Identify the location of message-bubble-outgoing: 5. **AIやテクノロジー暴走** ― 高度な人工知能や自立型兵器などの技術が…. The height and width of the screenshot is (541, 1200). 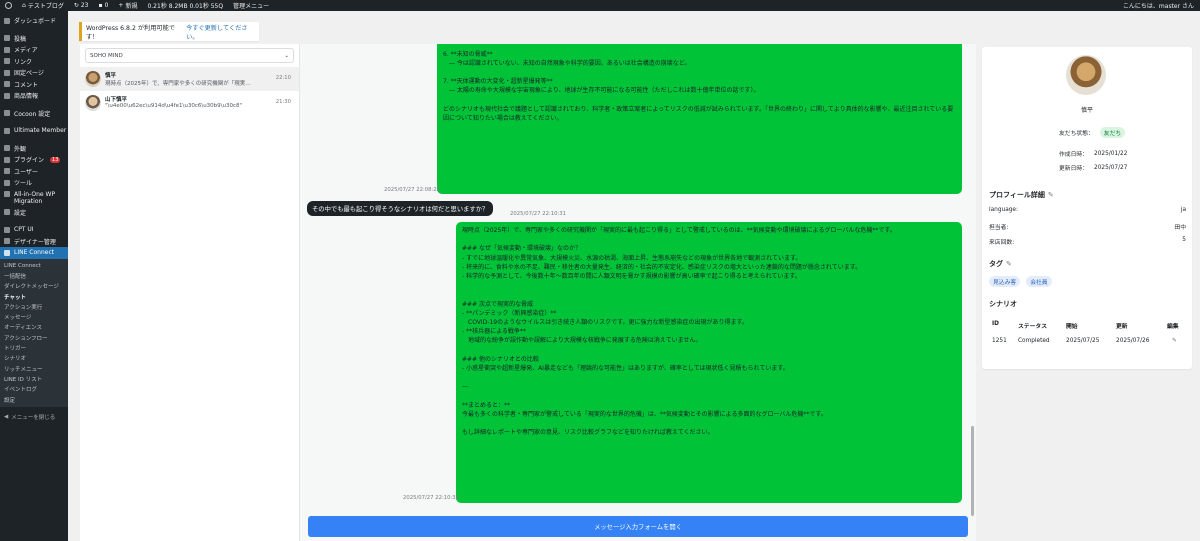
(699, 119).